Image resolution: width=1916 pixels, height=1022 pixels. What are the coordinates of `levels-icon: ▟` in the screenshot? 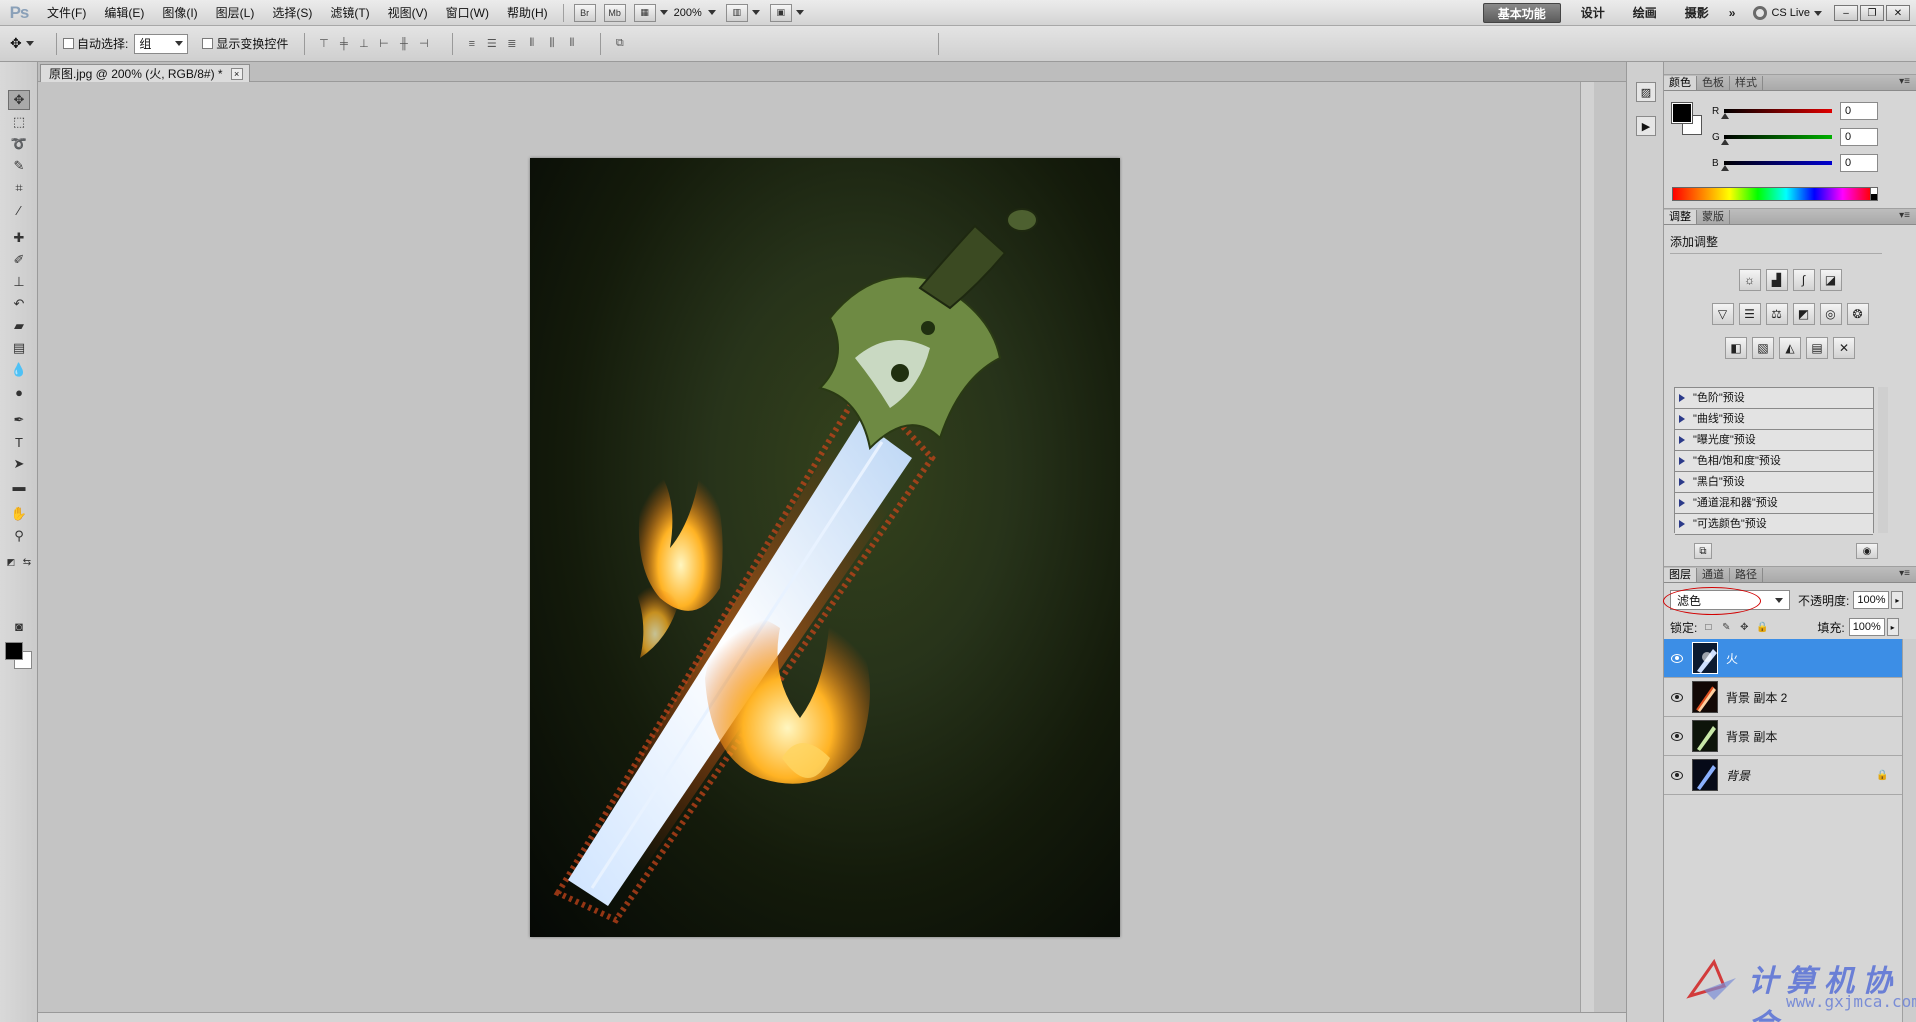 It's located at (1776, 280).